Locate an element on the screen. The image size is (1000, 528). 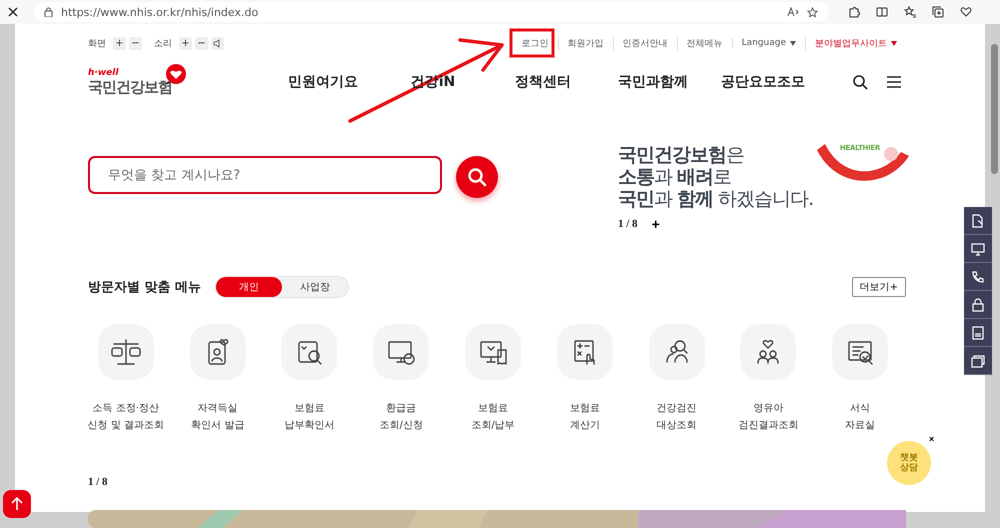
menu-item: 보험료 납부확인서 is located at coordinates (310, 379).